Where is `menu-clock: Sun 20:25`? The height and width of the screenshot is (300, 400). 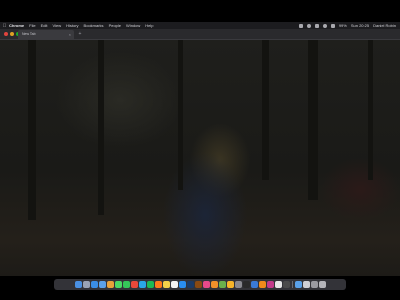 menu-clock: Sun 20:25 is located at coordinates (360, 25).